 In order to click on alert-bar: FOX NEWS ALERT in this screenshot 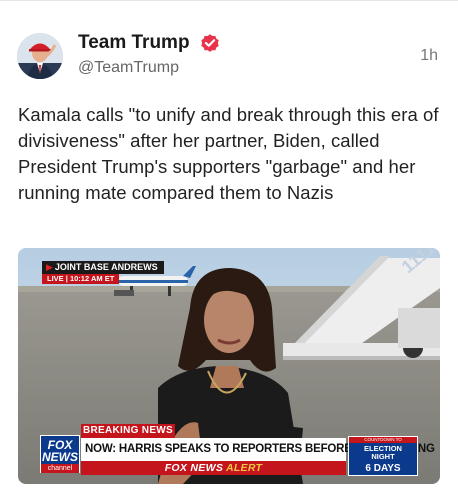, I will do `click(213, 468)`.